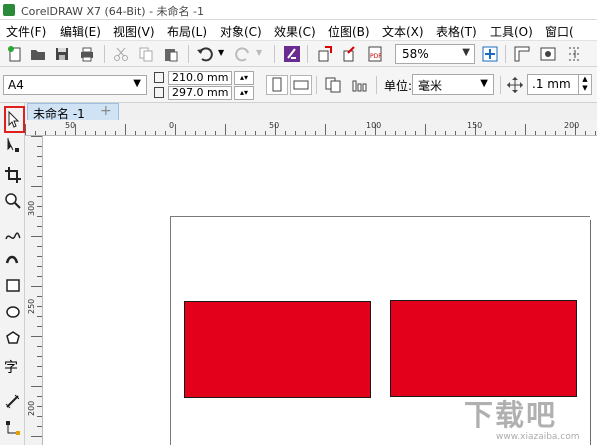  I want to click on menu-view: 视图(V), so click(134, 31).